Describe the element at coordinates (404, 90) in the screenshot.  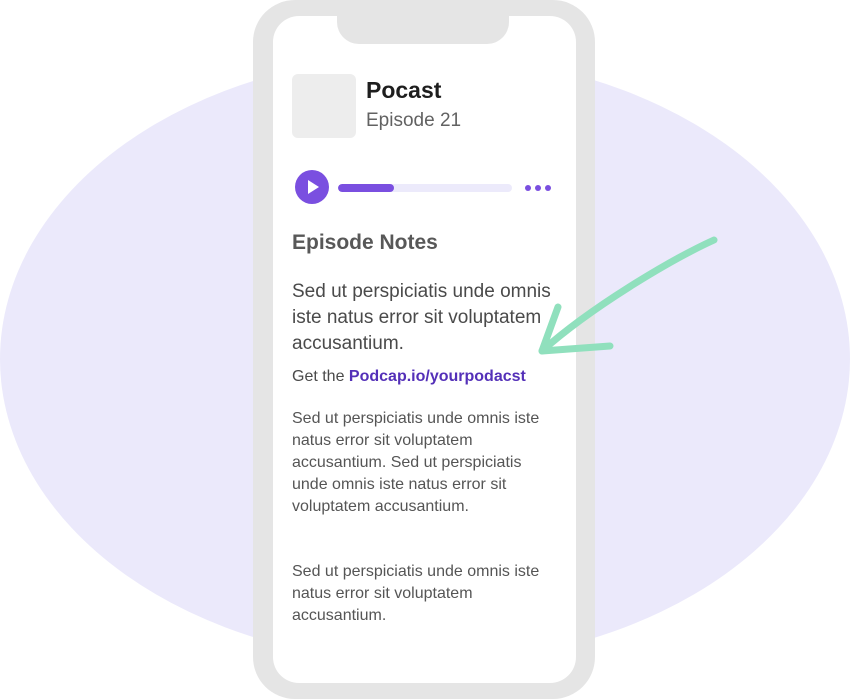
I see `podcast-title: Pocast` at that location.